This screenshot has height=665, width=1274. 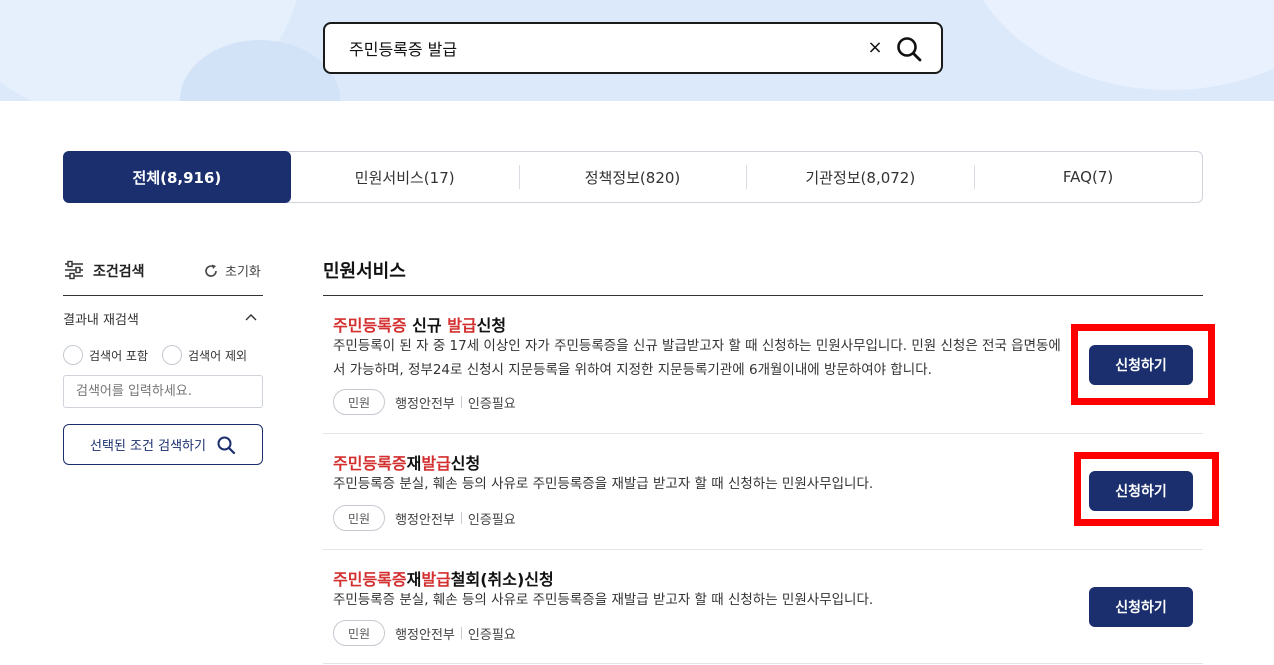 I want to click on clear-icon: ×, so click(x=875, y=48).